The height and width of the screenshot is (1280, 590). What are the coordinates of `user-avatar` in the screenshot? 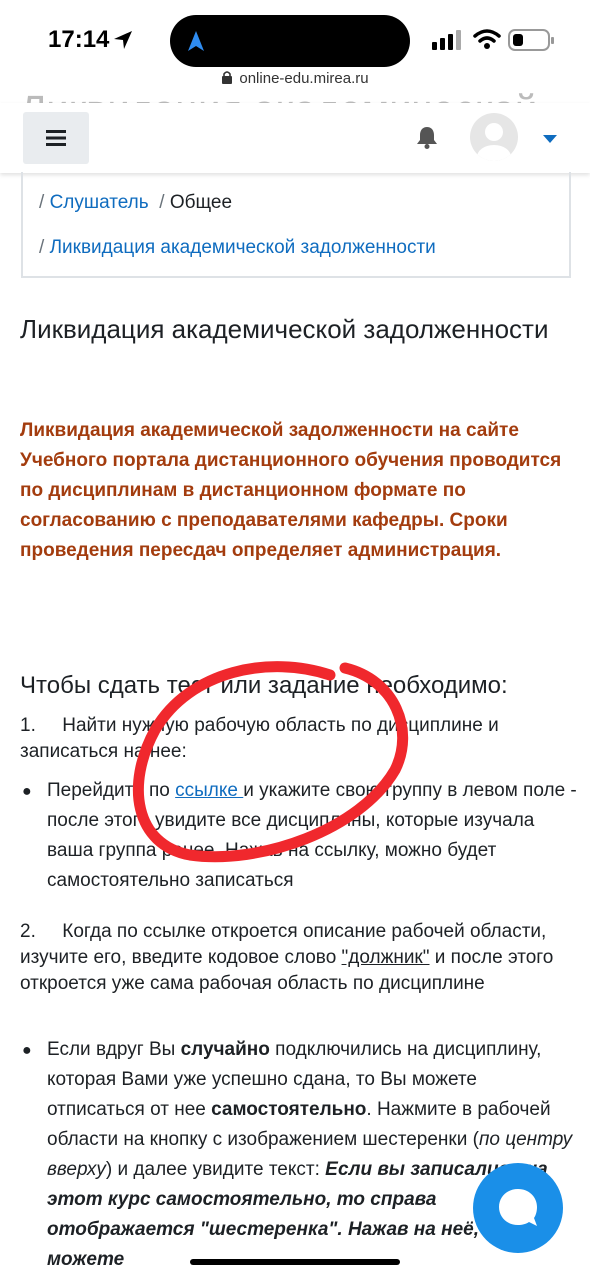 It's located at (494, 137).